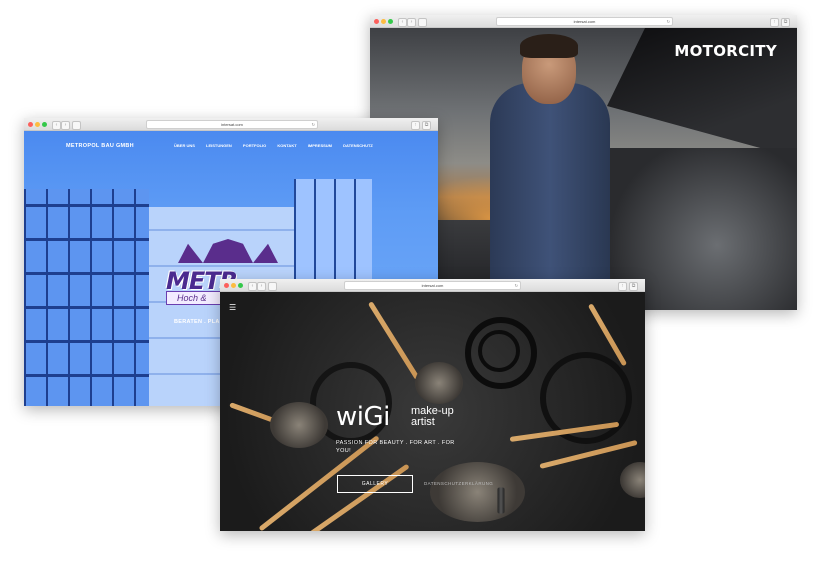  I want to click on brush-ferrule-image, so click(501, 500).